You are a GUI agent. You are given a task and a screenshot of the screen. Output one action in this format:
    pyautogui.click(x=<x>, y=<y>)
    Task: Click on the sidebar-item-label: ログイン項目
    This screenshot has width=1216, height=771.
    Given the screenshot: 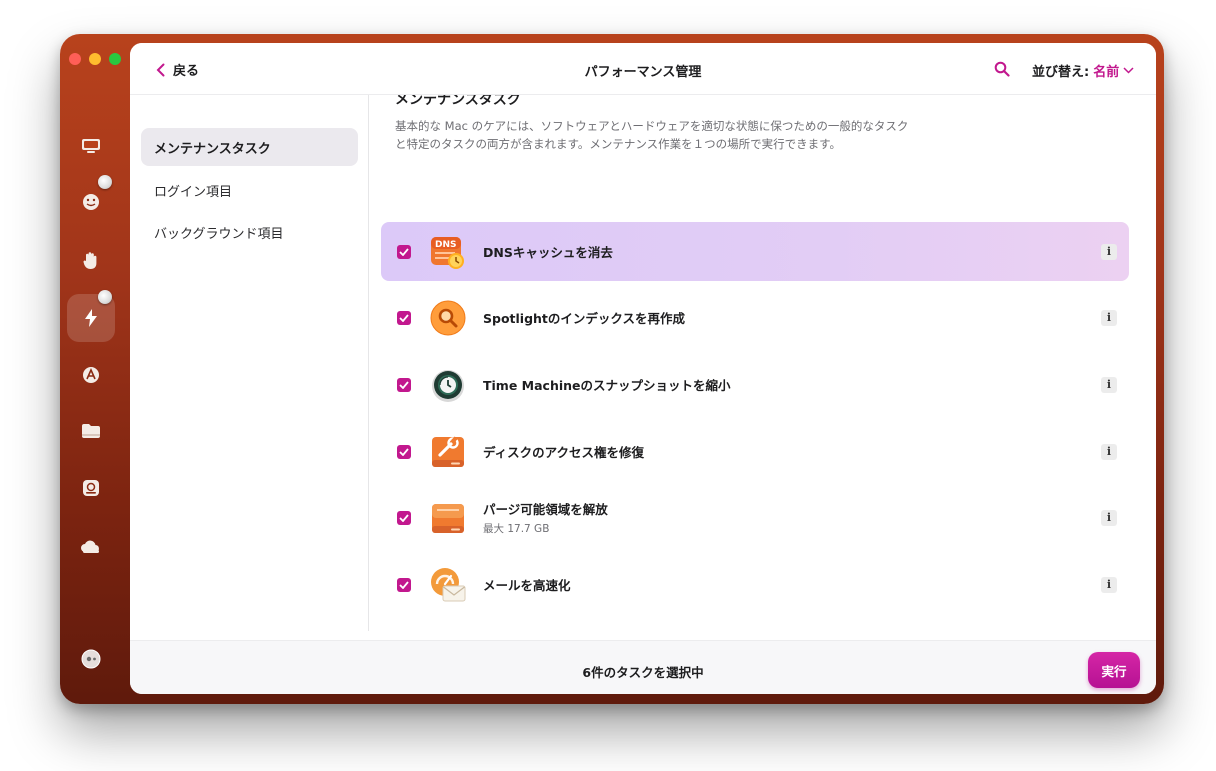 What is the action you would take?
    pyautogui.click(x=193, y=192)
    